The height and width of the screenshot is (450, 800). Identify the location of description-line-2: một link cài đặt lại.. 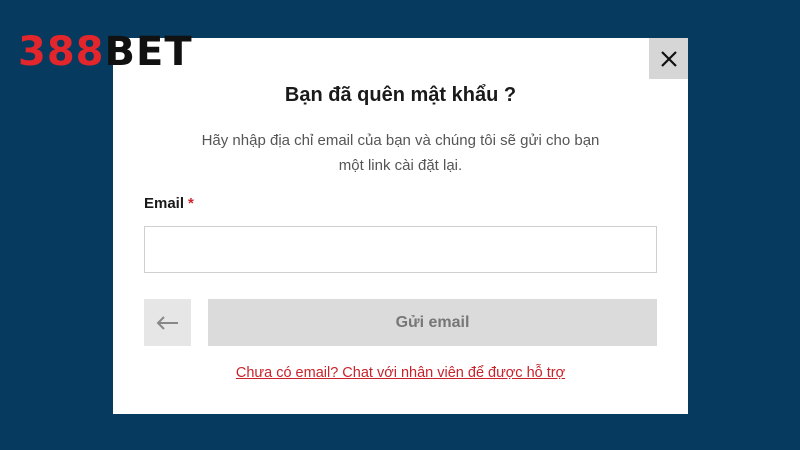
(400, 165).